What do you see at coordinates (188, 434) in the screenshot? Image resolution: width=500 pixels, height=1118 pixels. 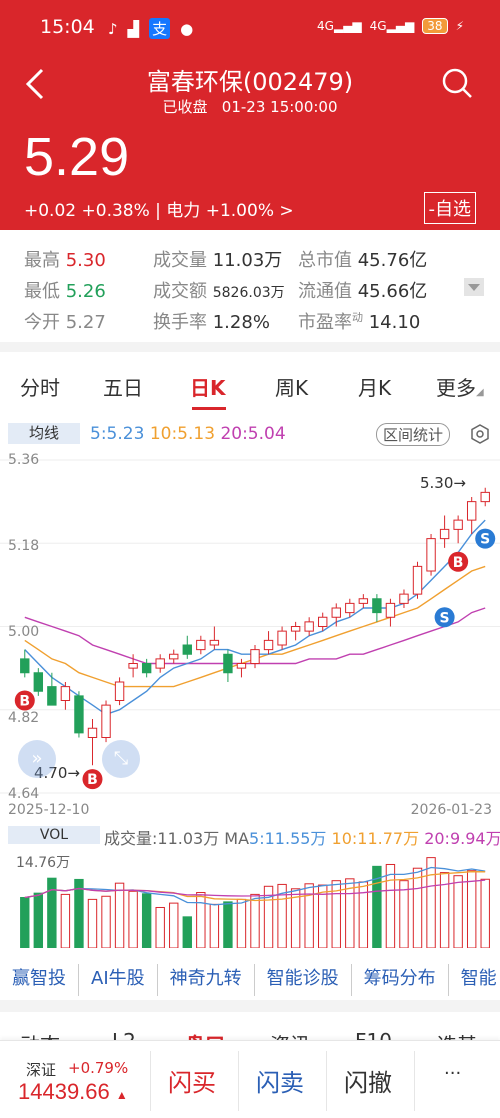 I see `ma-values: 5:5.23 10:5.13 20:5.04` at bounding box center [188, 434].